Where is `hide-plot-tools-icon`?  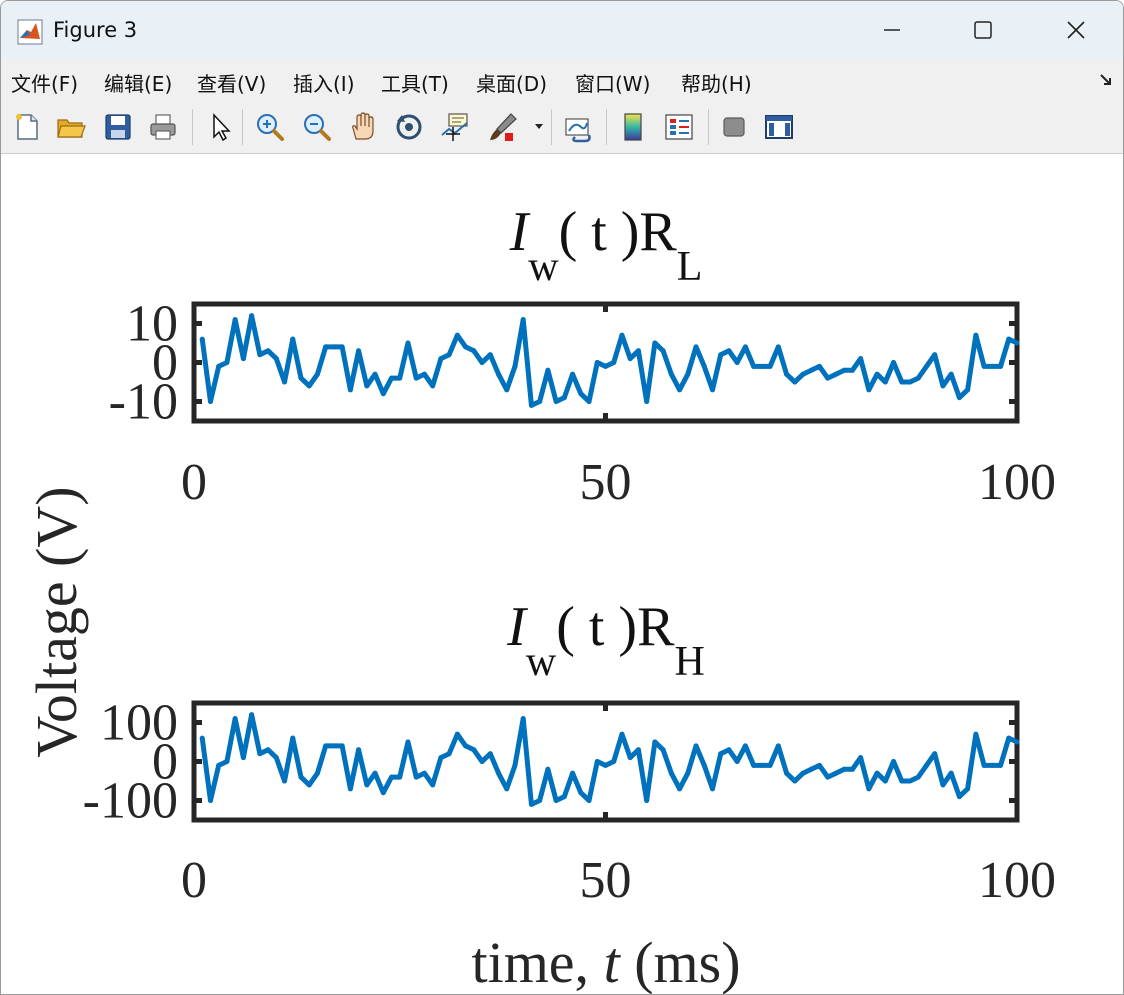
hide-plot-tools-icon is located at coordinates (734, 127).